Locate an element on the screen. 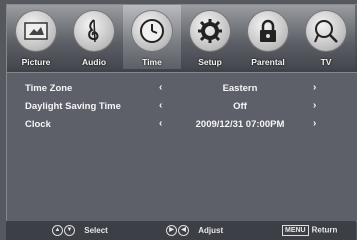 The image size is (357, 240). picture-icon is located at coordinates (36, 31).